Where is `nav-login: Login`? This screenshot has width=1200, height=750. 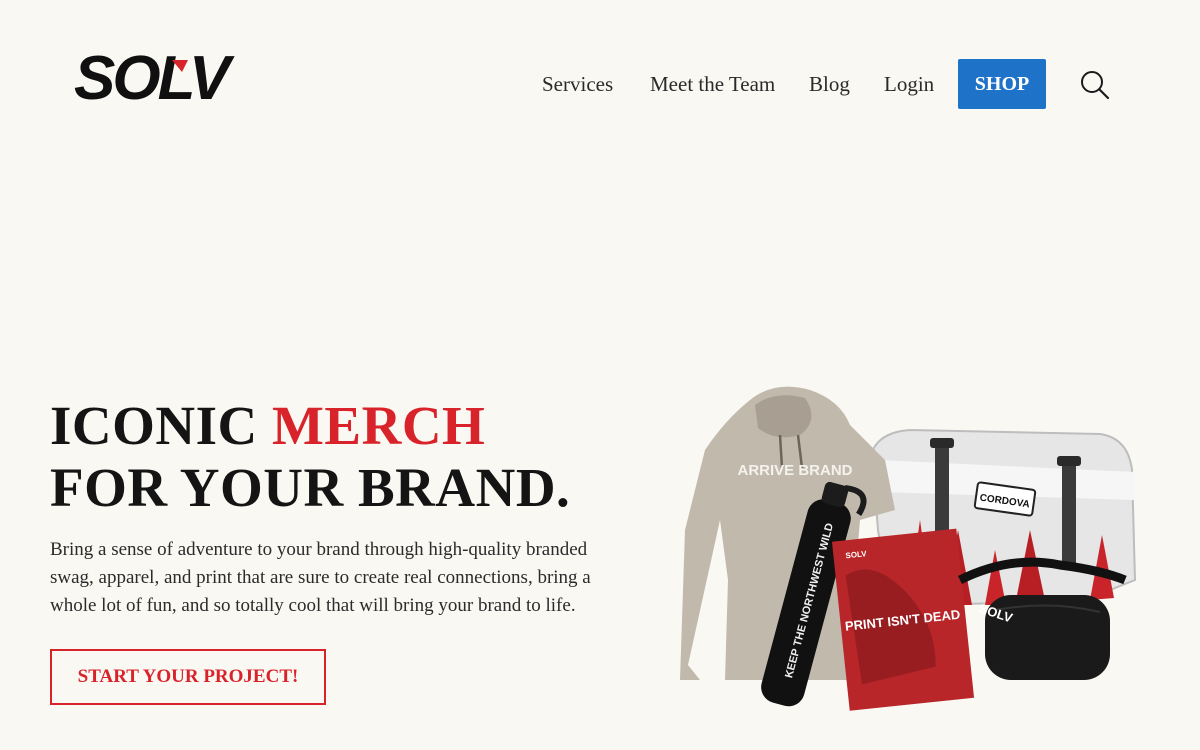 nav-login: Login is located at coordinates (909, 84).